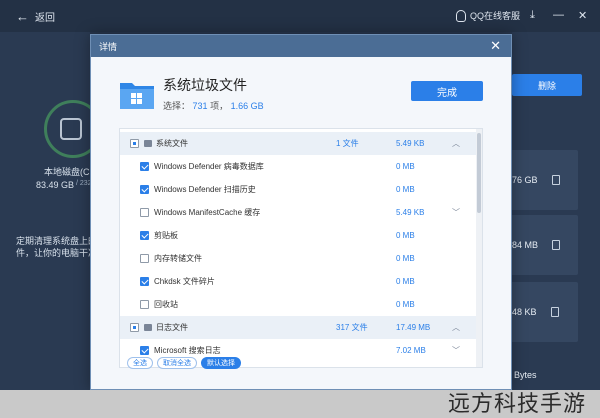 The height and width of the screenshot is (418, 600). Describe the element at coordinates (413, 327) in the screenshot. I see `row-size: 17.49 MB` at that location.